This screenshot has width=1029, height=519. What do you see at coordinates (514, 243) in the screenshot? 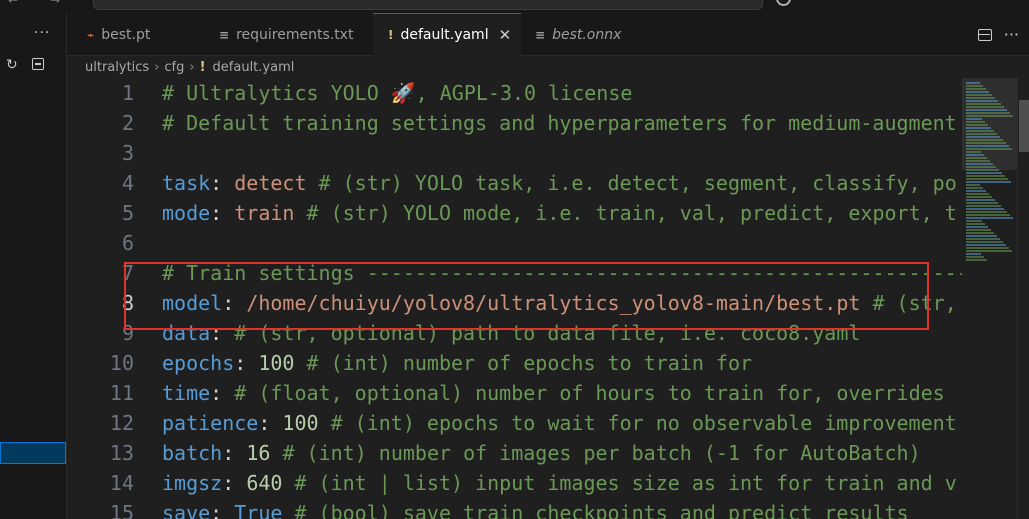
I see `code-line: 6` at bounding box center [514, 243].